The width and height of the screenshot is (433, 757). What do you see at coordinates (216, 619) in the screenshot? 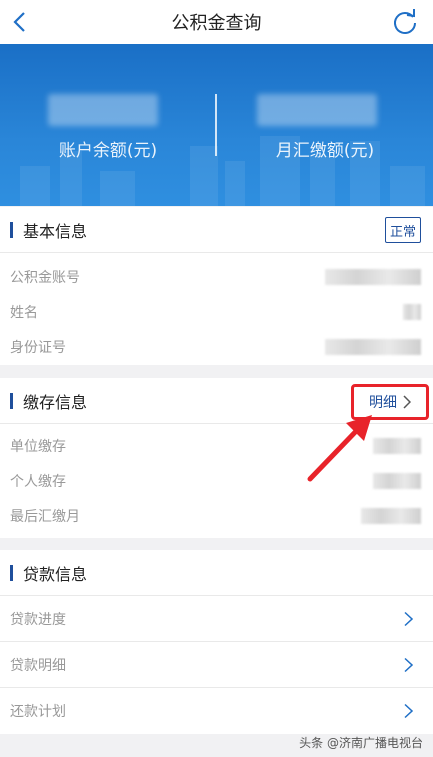
I see `loan-row-progress: 贷款进度` at bounding box center [216, 619].